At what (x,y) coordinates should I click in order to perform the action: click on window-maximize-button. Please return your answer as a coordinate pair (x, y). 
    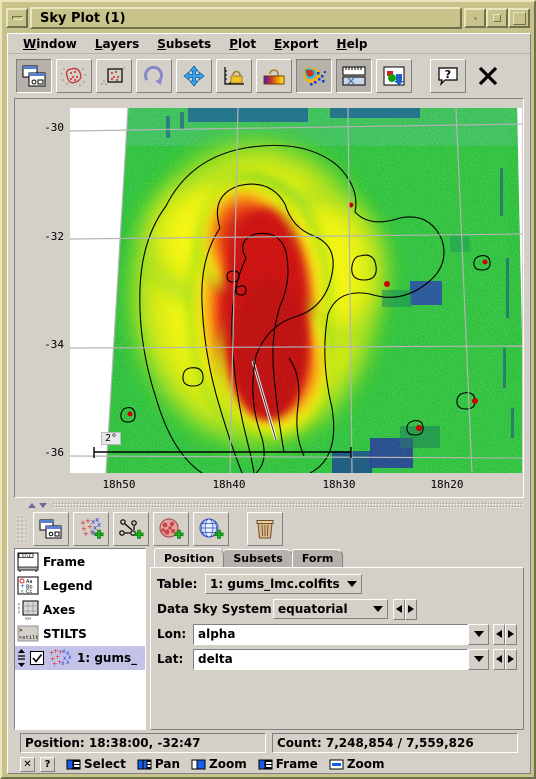
    Looking at the image, I should click on (519, 18).